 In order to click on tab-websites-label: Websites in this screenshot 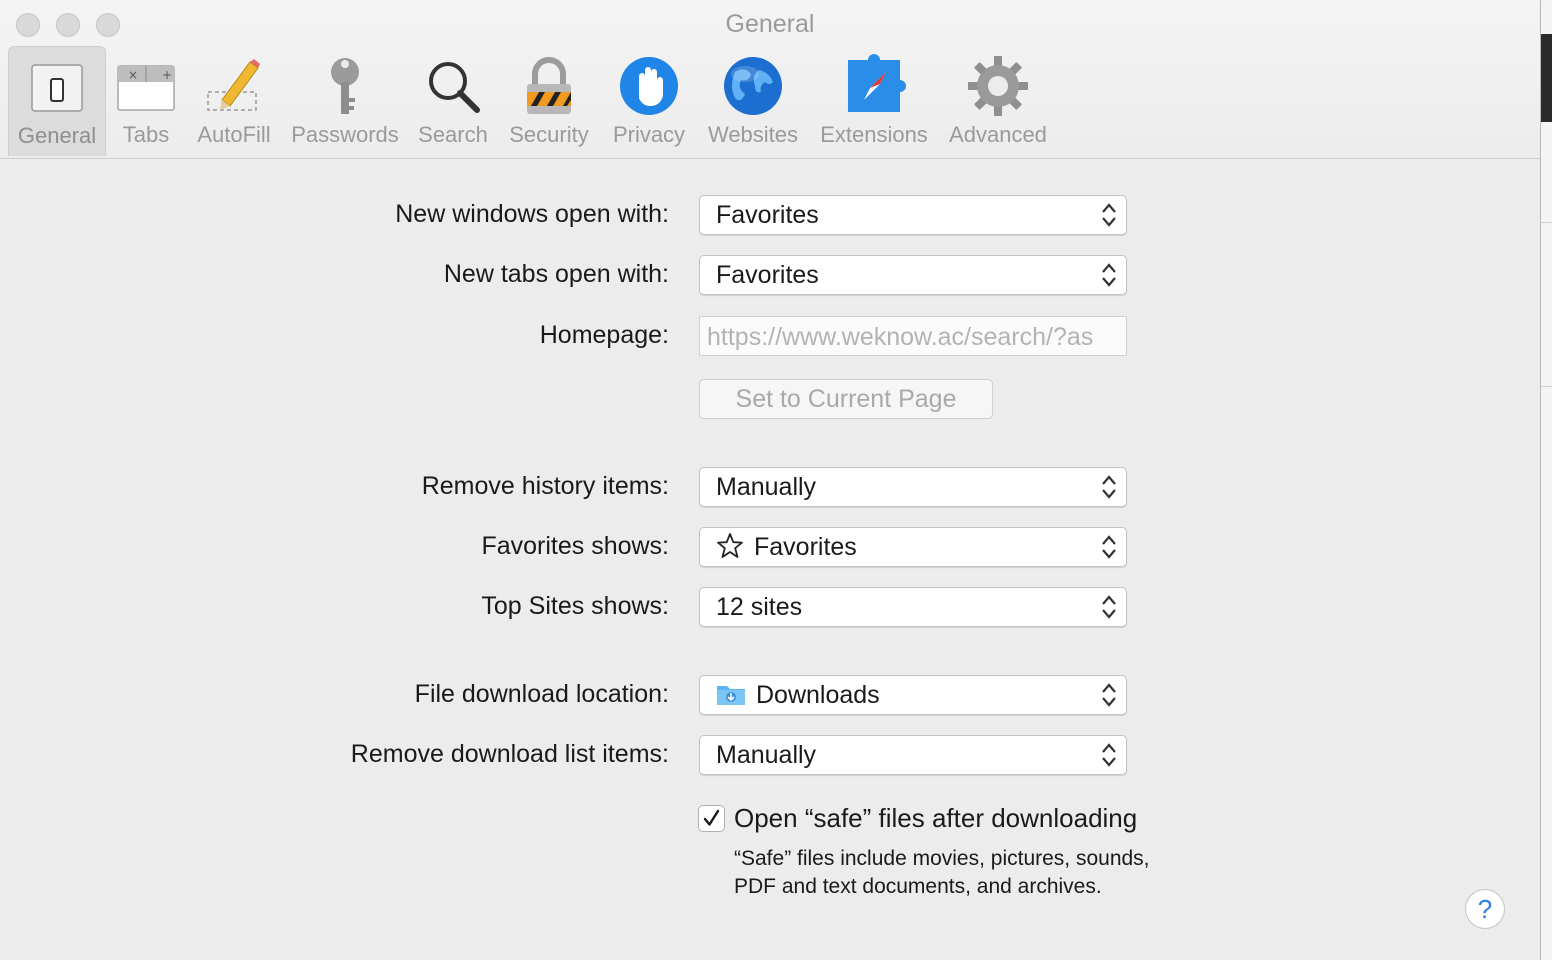, I will do `click(753, 134)`.